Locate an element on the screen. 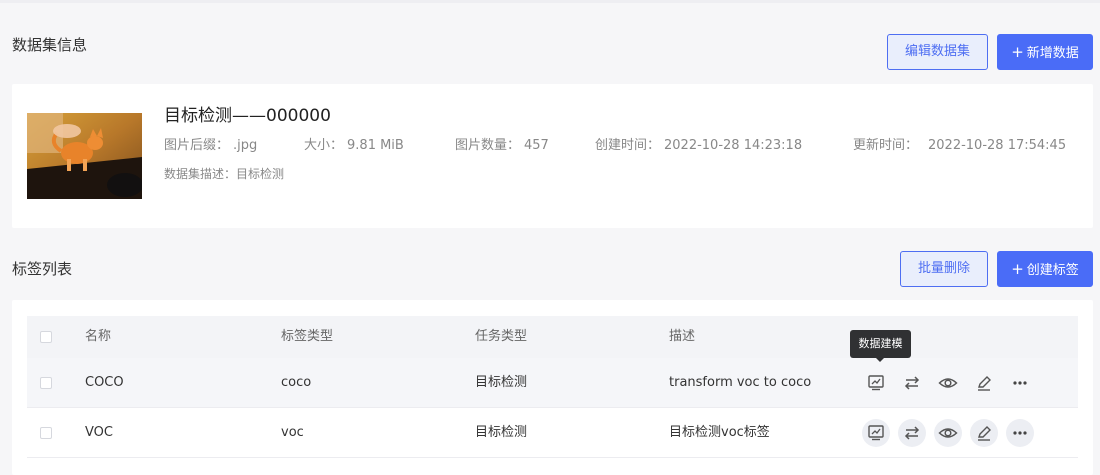 This screenshot has width=1100, height=475. top-strip is located at coordinates (550, 1).